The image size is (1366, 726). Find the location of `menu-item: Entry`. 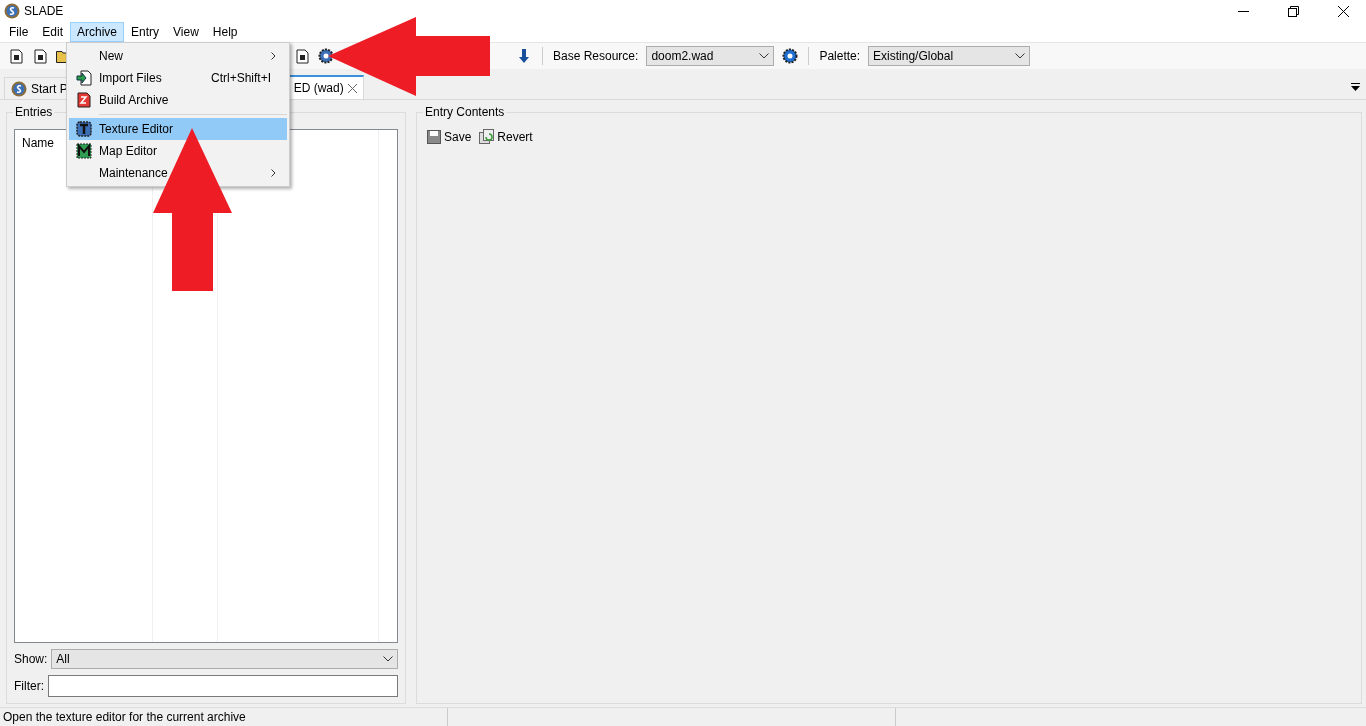

menu-item: Entry is located at coordinates (145, 32).